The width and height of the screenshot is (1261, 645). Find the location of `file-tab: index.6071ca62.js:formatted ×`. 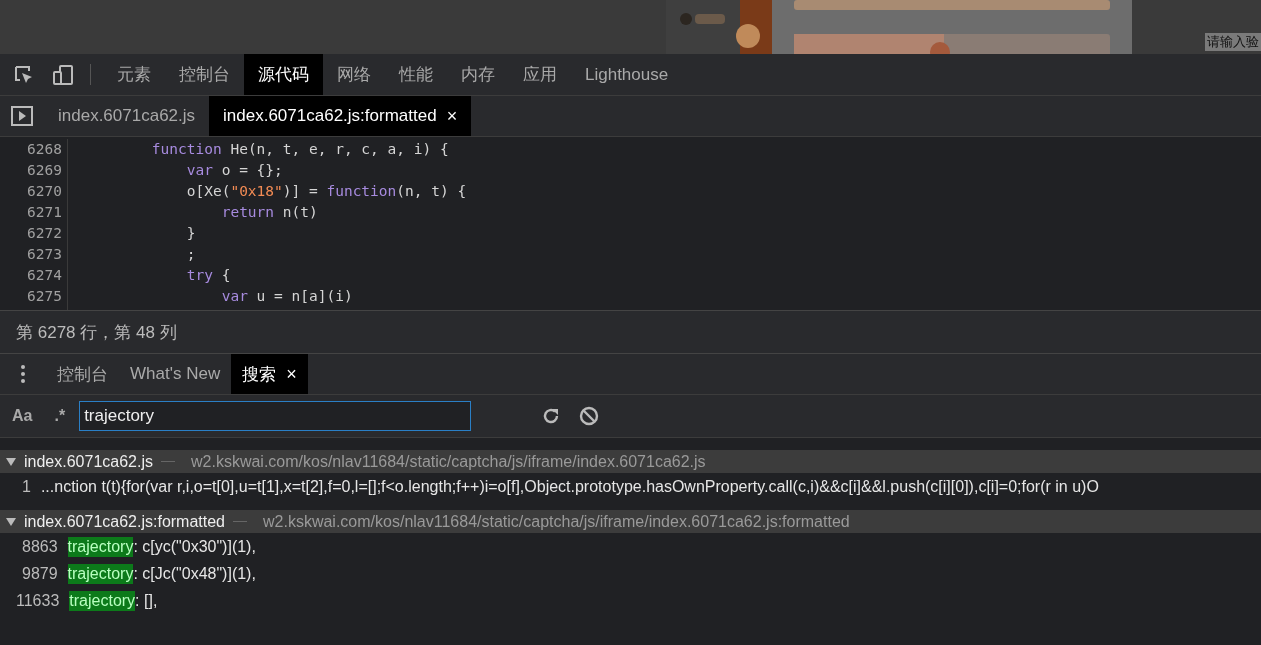

file-tab: index.6071ca62.js:formatted × is located at coordinates (340, 116).